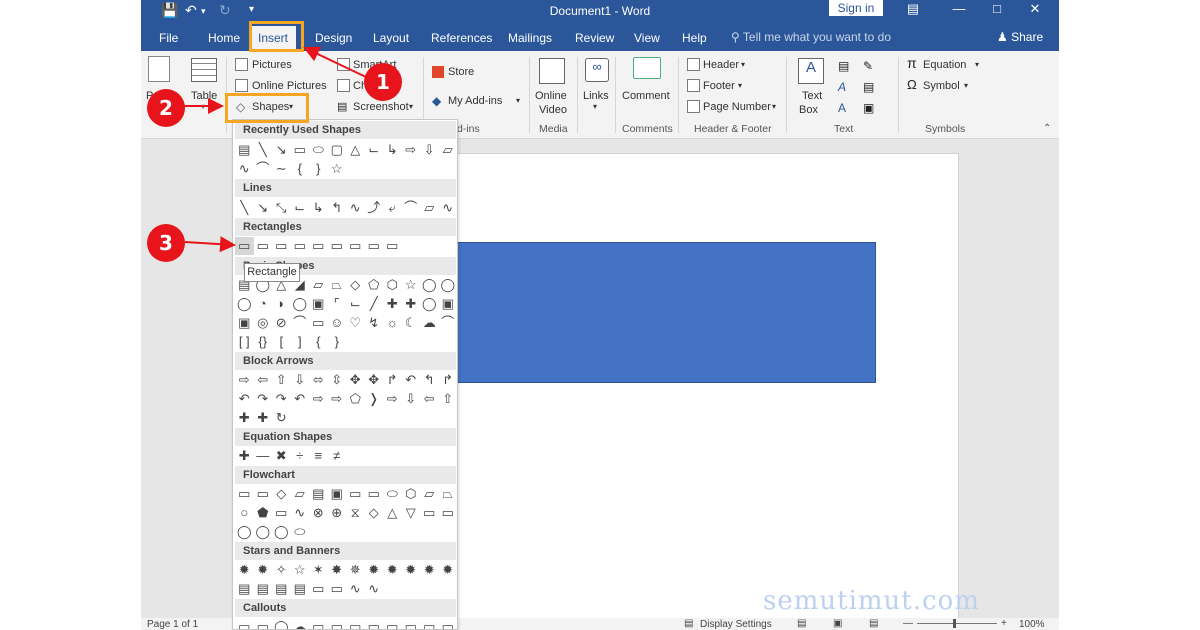 The image size is (1200, 630). I want to click on star-8-point-shape: ✵, so click(355, 570).